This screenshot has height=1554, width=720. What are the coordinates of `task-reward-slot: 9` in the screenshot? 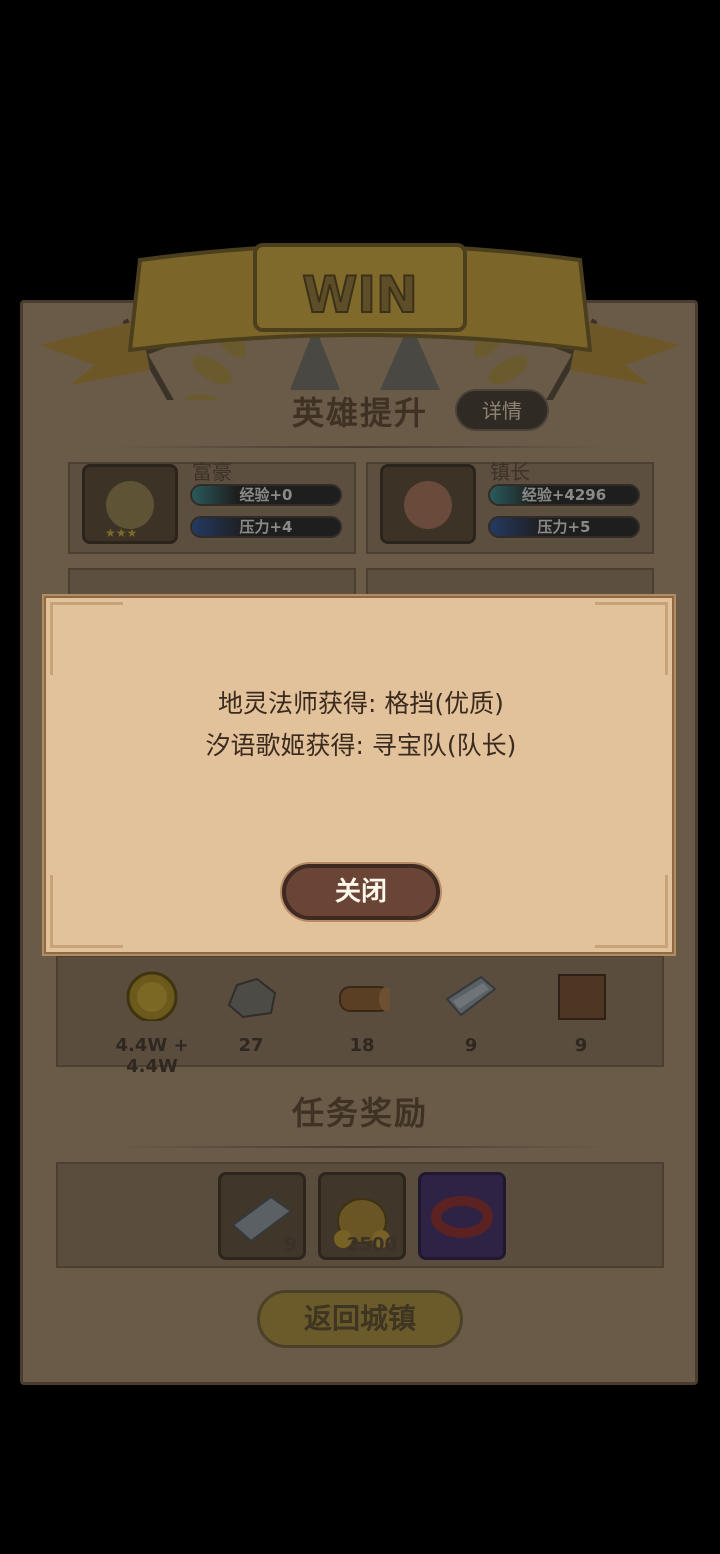 It's located at (262, 1216).